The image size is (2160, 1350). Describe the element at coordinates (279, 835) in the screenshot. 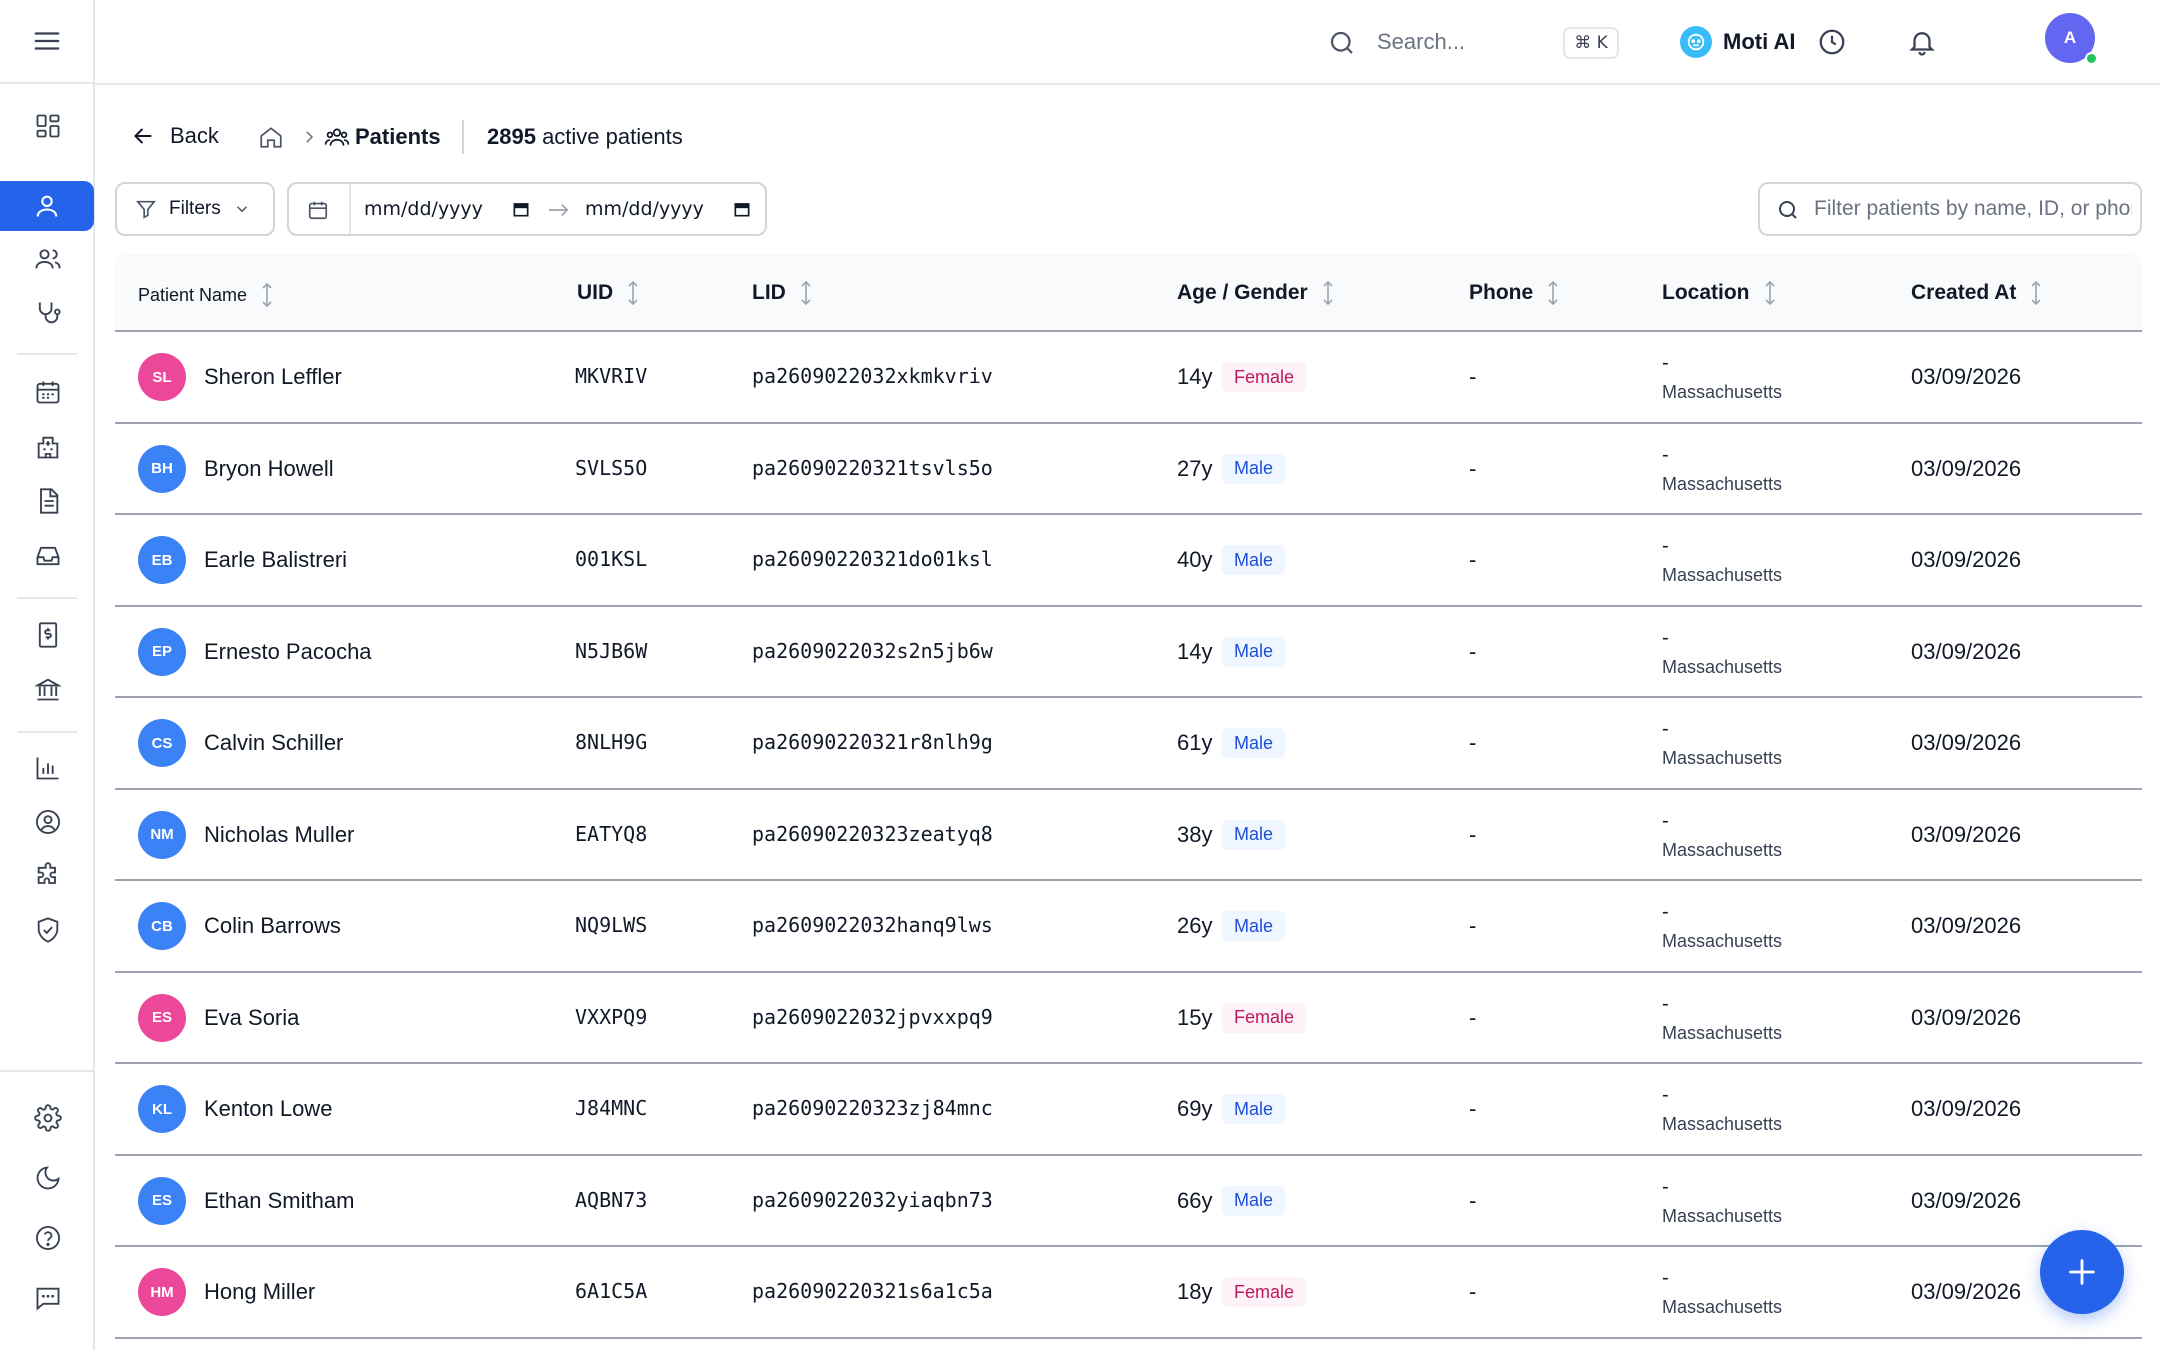

I see `patient-name: Nicholas Muller` at that location.